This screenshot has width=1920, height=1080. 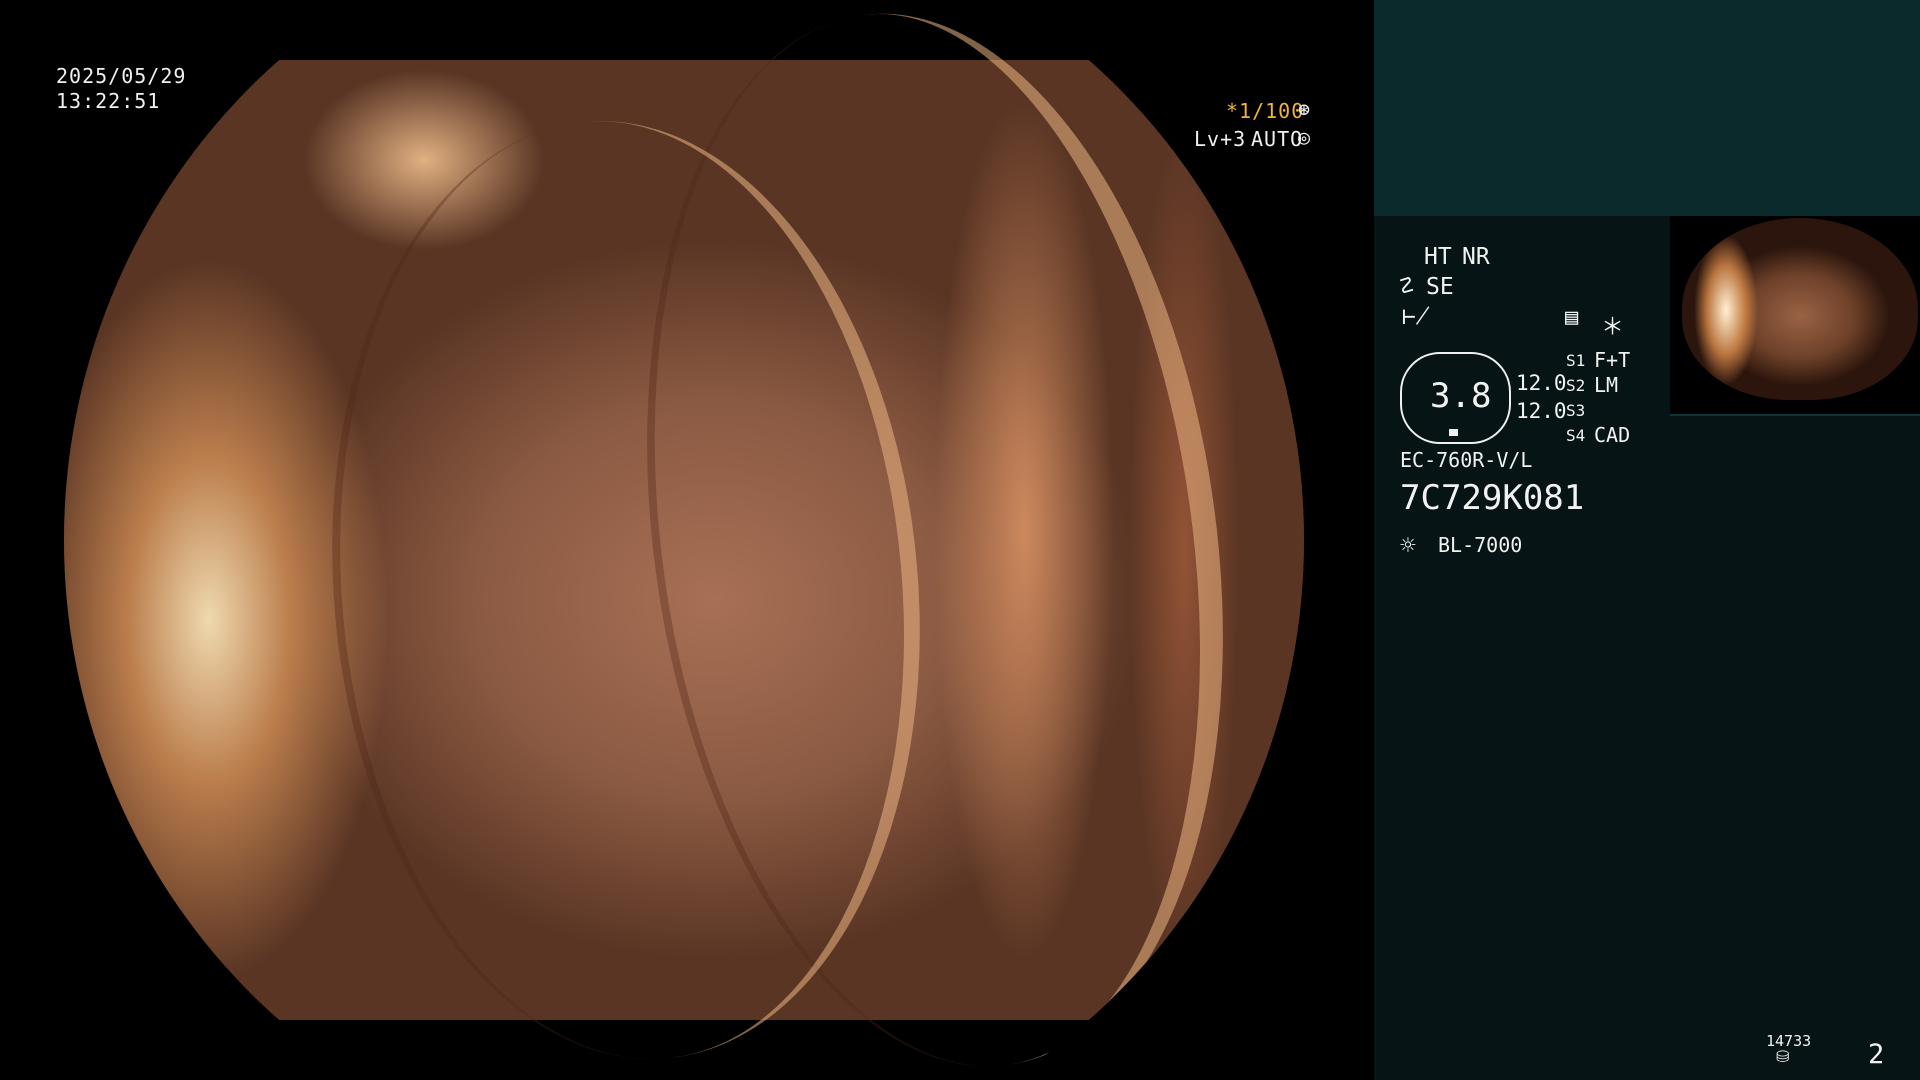 I want to click on date-display: 2025/05/29, so click(x=121, y=76).